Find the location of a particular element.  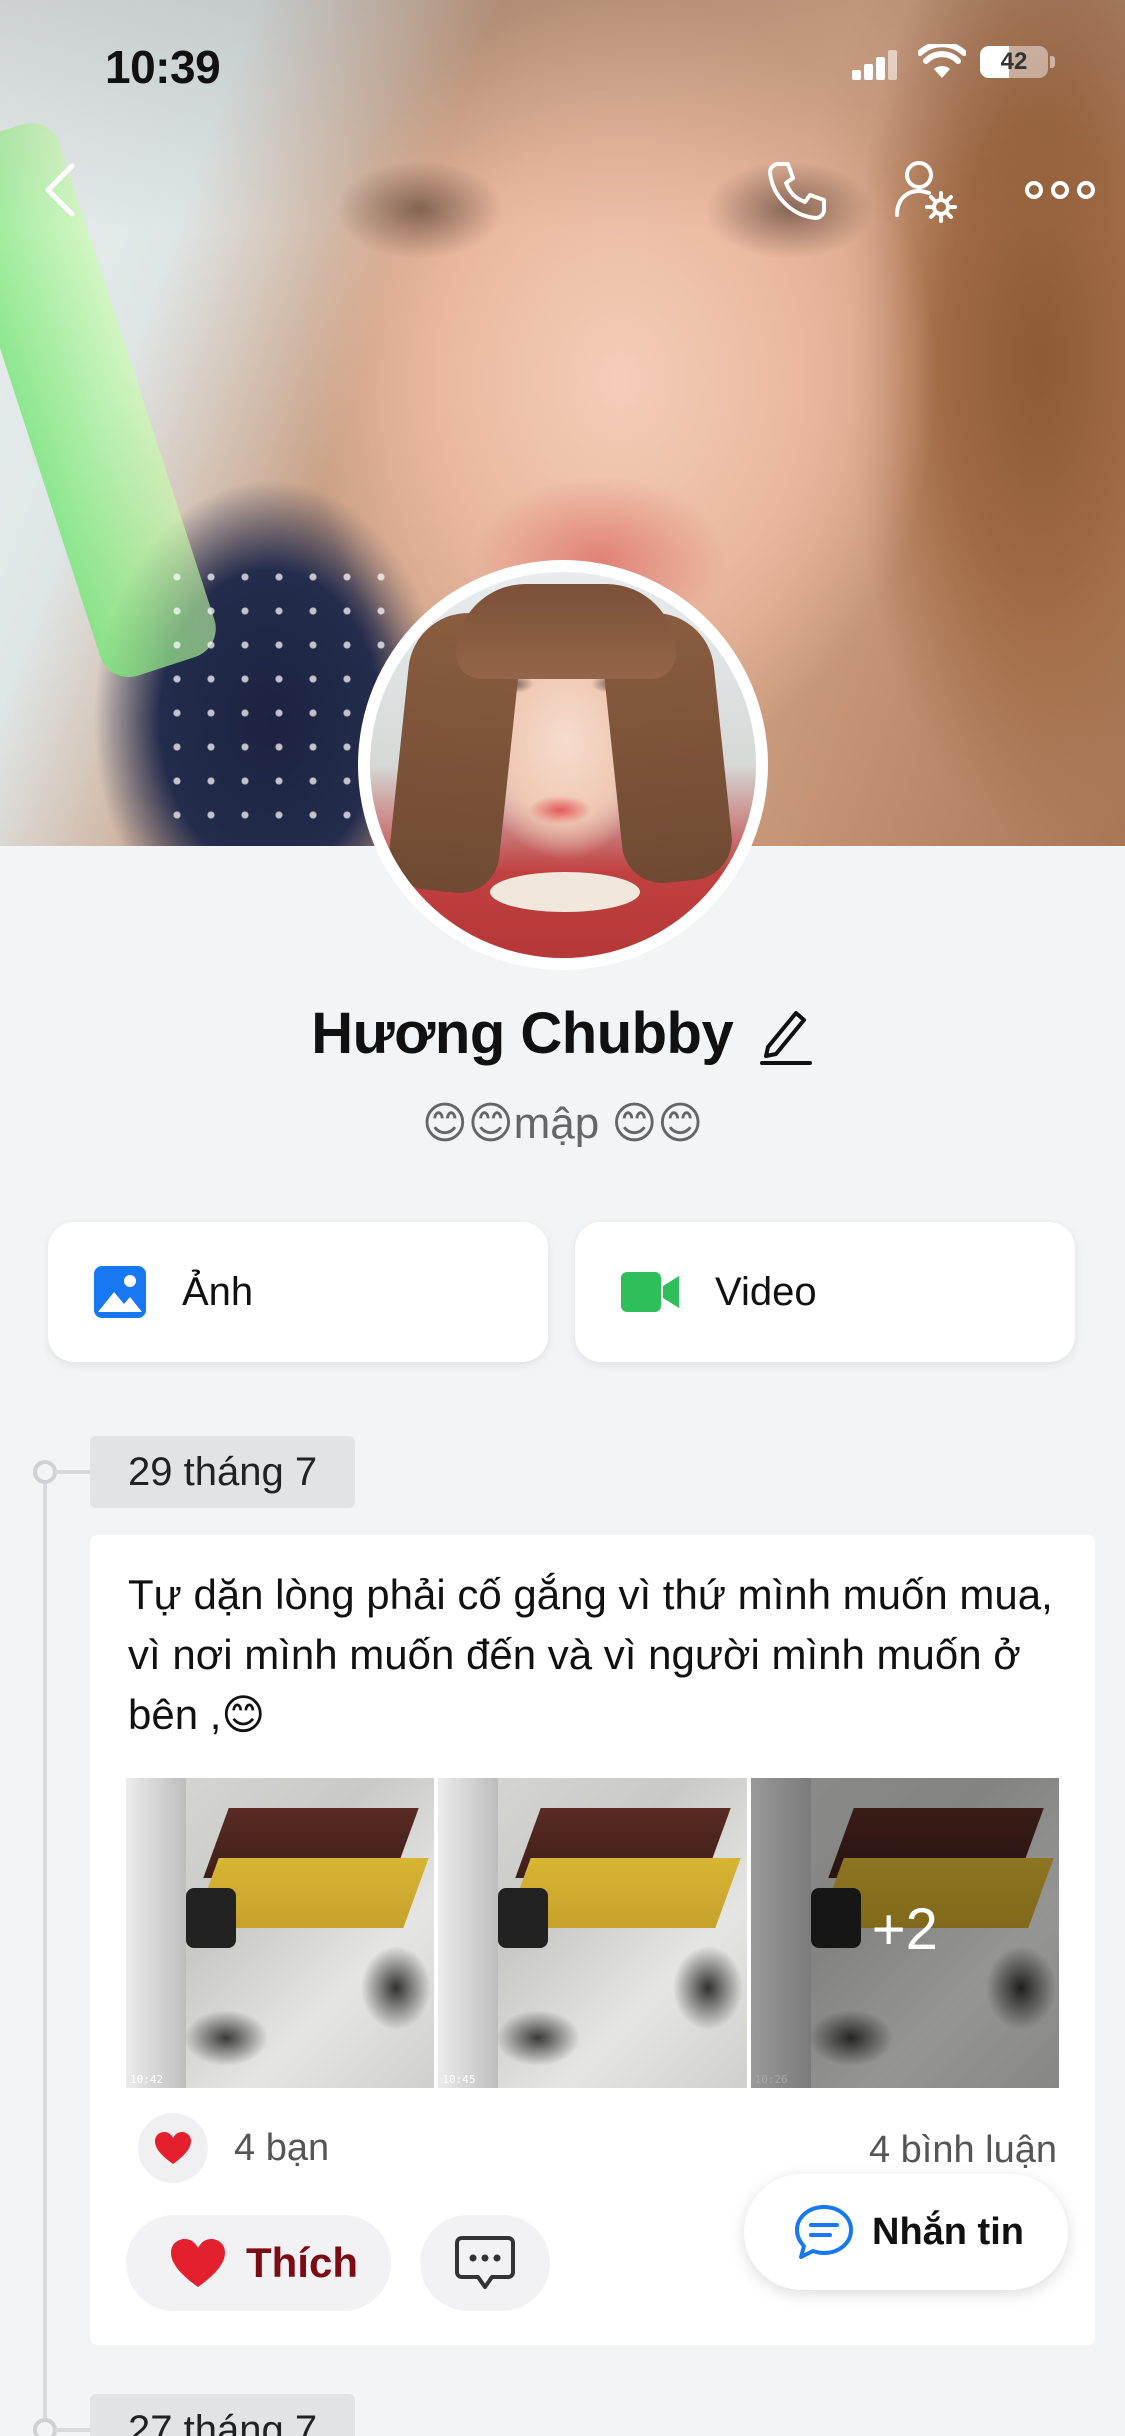

call-button is located at coordinates (796, 190).